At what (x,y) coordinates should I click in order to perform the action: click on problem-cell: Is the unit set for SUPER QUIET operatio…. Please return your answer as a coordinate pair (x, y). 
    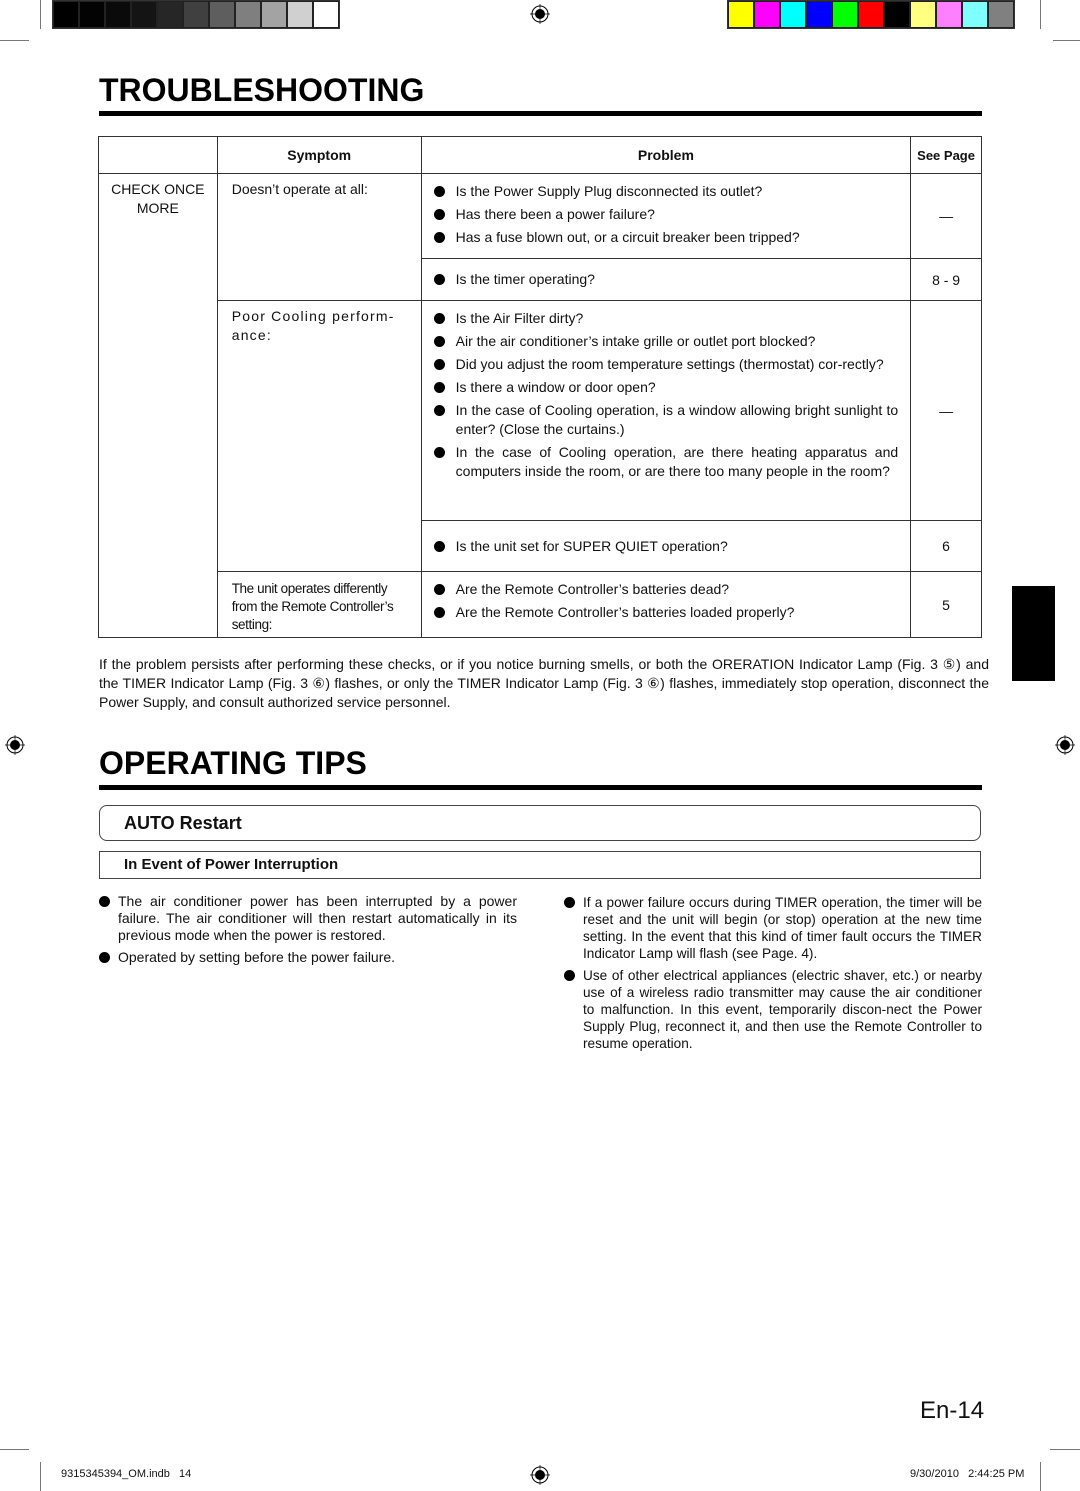
    Looking at the image, I should click on (666, 546).